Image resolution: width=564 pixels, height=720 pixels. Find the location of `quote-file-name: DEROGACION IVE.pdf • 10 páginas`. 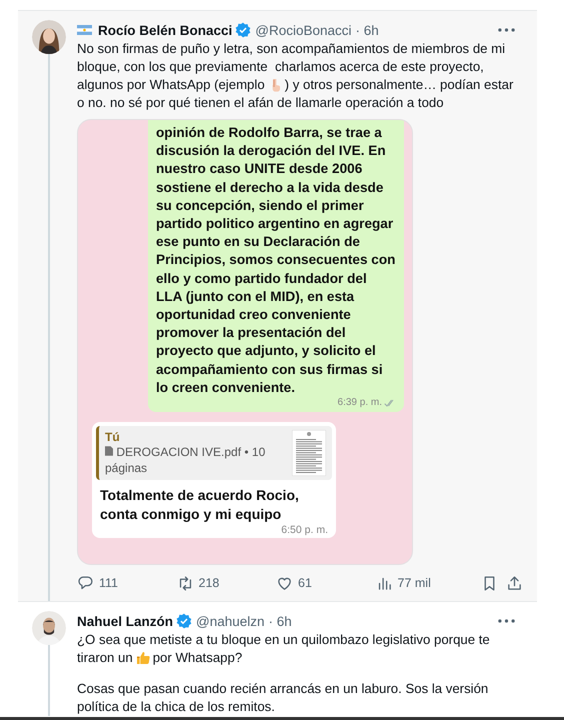

quote-file-name: DEROGACION IVE.pdf • 10 páginas is located at coordinates (185, 460).